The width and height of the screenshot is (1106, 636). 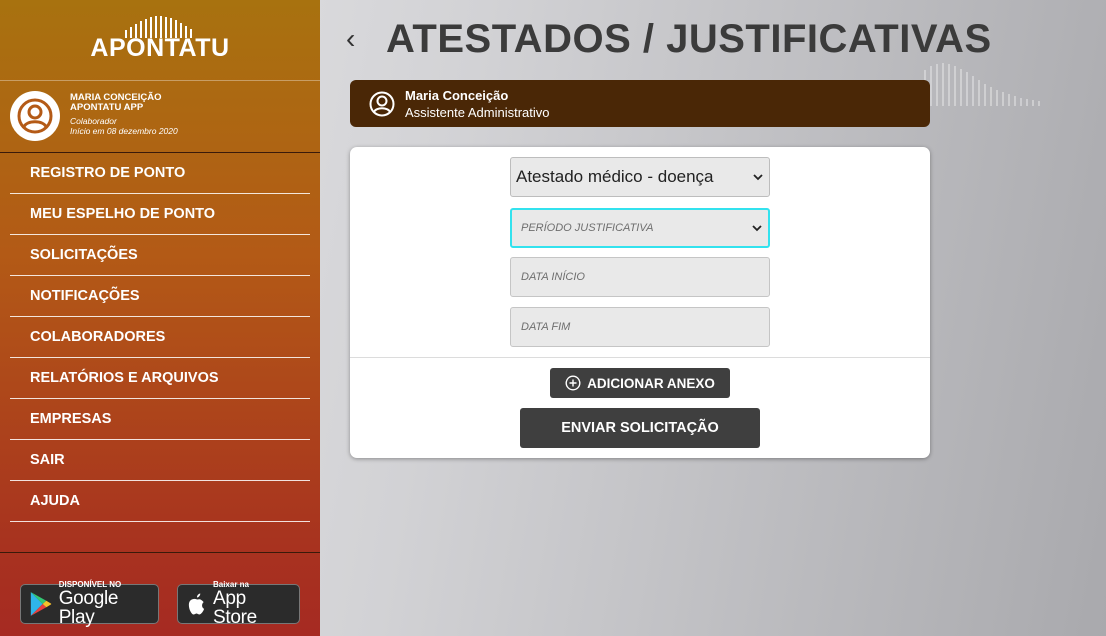 What do you see at coordinates (107, 107) in the screenshot?
I see `user-company: APONTATU APP` at bounding box center [107, 107].